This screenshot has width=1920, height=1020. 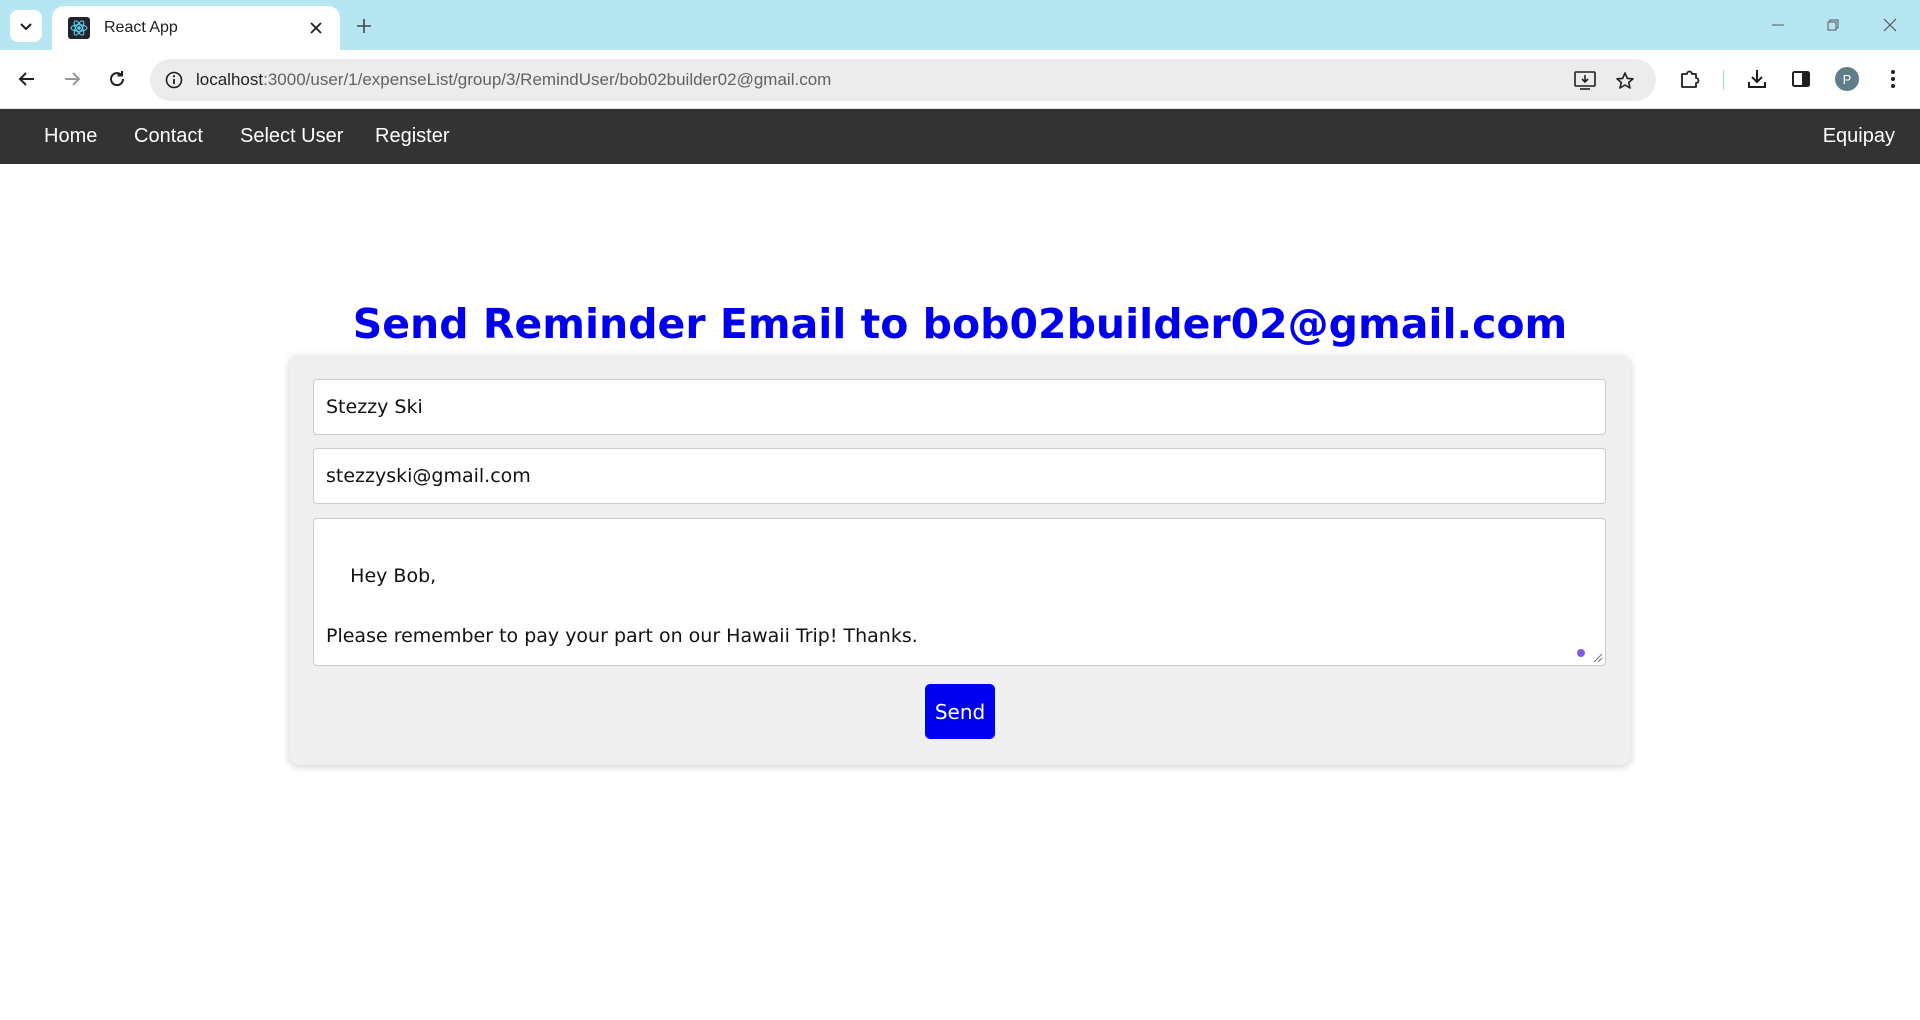 I want to click on info-icon, so click(x=174, y=80).